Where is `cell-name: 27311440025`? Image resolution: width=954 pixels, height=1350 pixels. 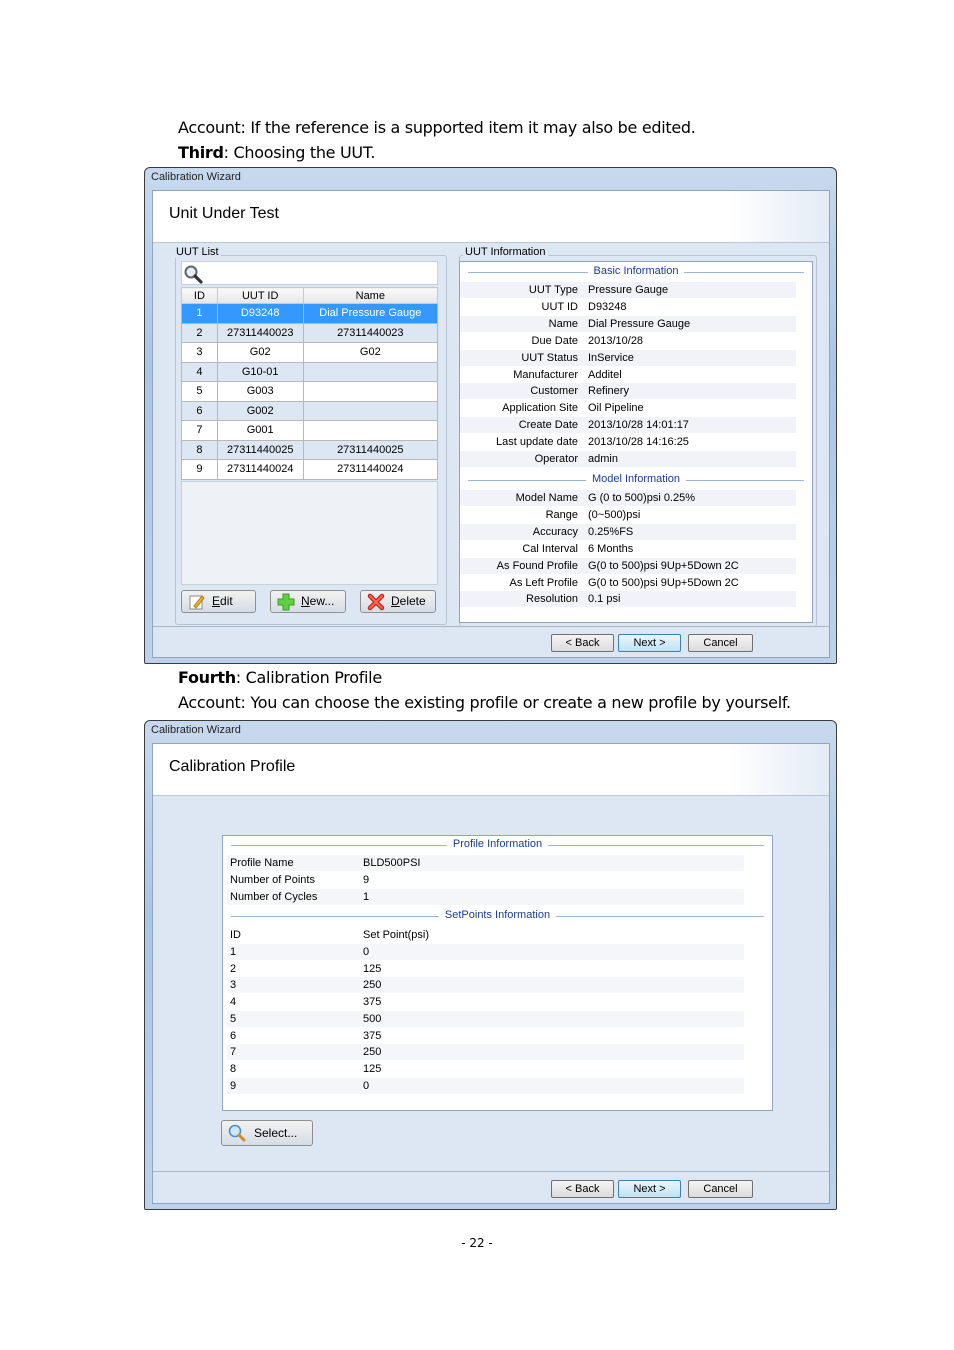 cell-name: 27311440025 is located at coordinates (370, 449).